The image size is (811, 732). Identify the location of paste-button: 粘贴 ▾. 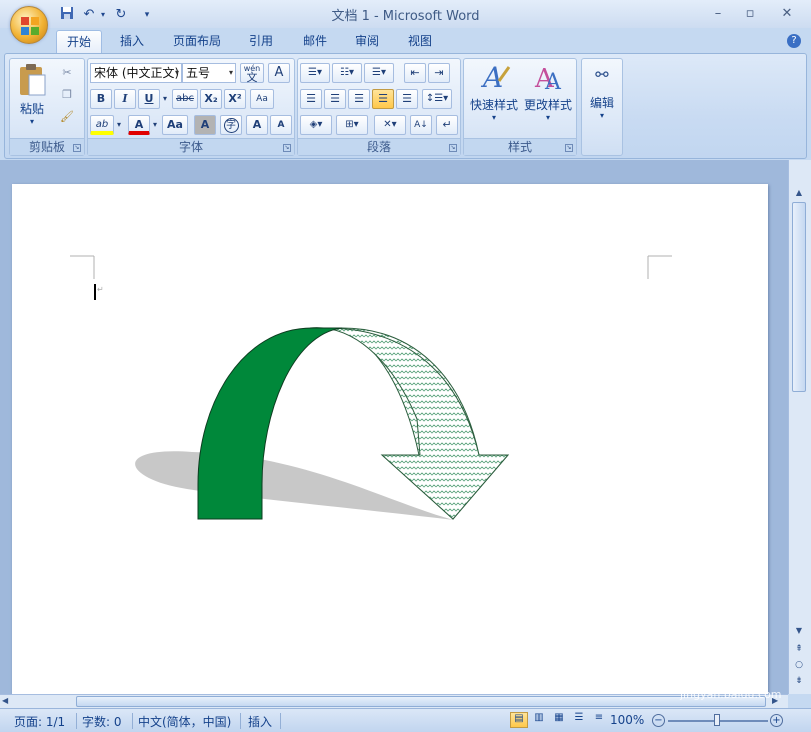
(32, 97).